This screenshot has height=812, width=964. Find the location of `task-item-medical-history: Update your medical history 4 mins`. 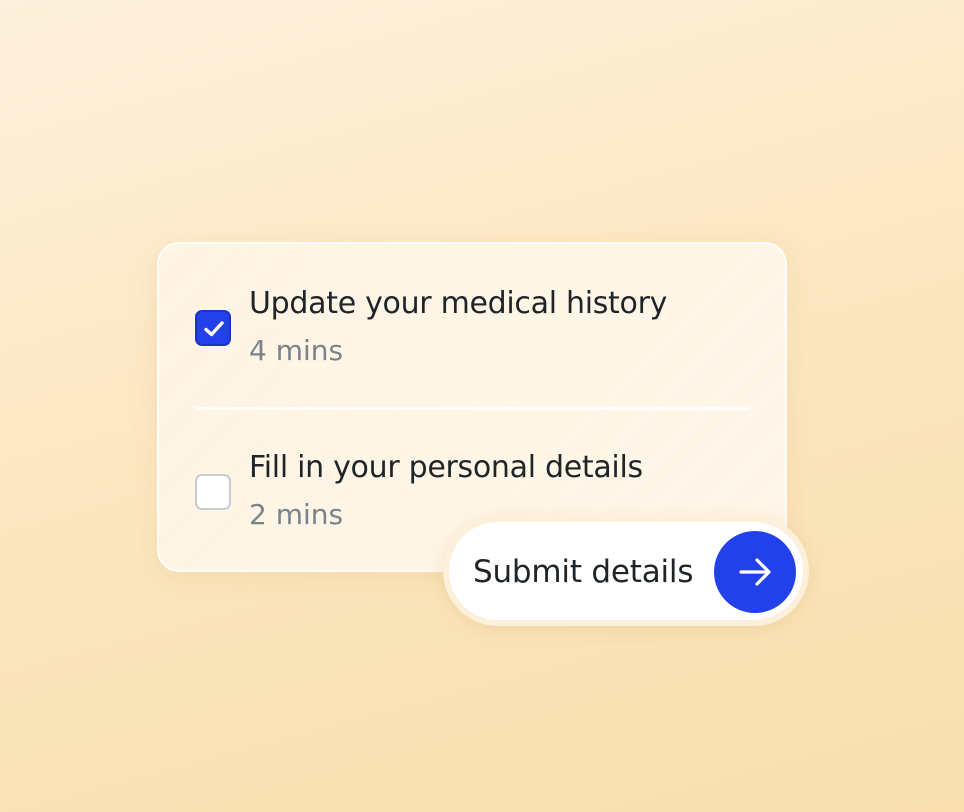

task-item-medical-history: Update your medical history 4 mins is located at coordinates (472, 339).